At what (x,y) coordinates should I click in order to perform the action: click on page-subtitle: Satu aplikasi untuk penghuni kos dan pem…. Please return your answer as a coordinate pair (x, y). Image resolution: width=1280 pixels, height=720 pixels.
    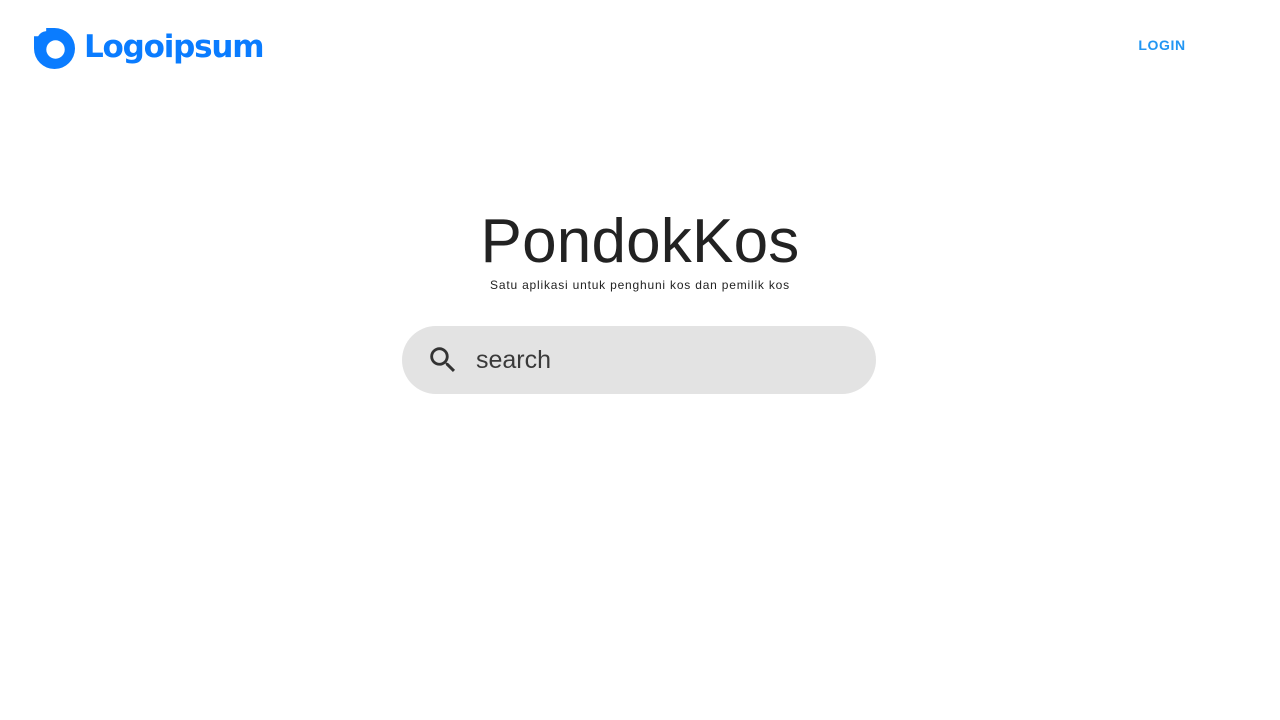
    Looking at the image, I should click on (640, 285).